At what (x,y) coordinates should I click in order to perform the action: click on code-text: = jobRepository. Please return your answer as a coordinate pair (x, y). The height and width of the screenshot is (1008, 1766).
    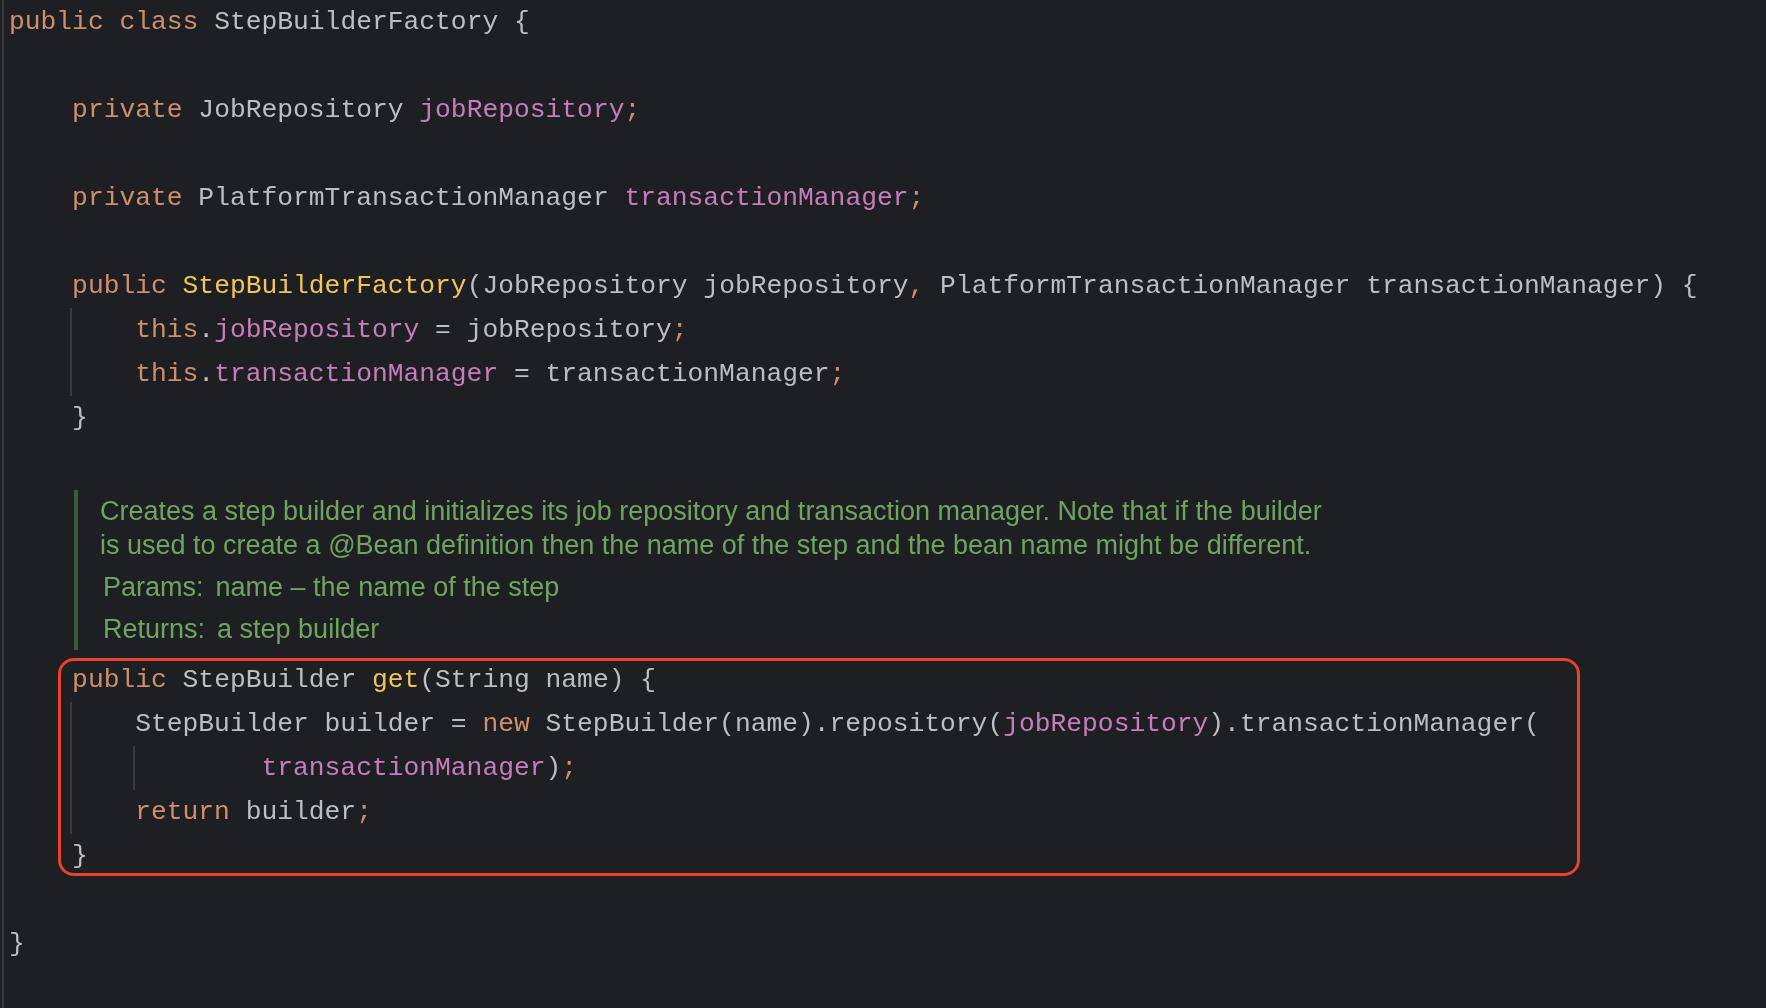
    Looking at the image, I should click on (553, 330).